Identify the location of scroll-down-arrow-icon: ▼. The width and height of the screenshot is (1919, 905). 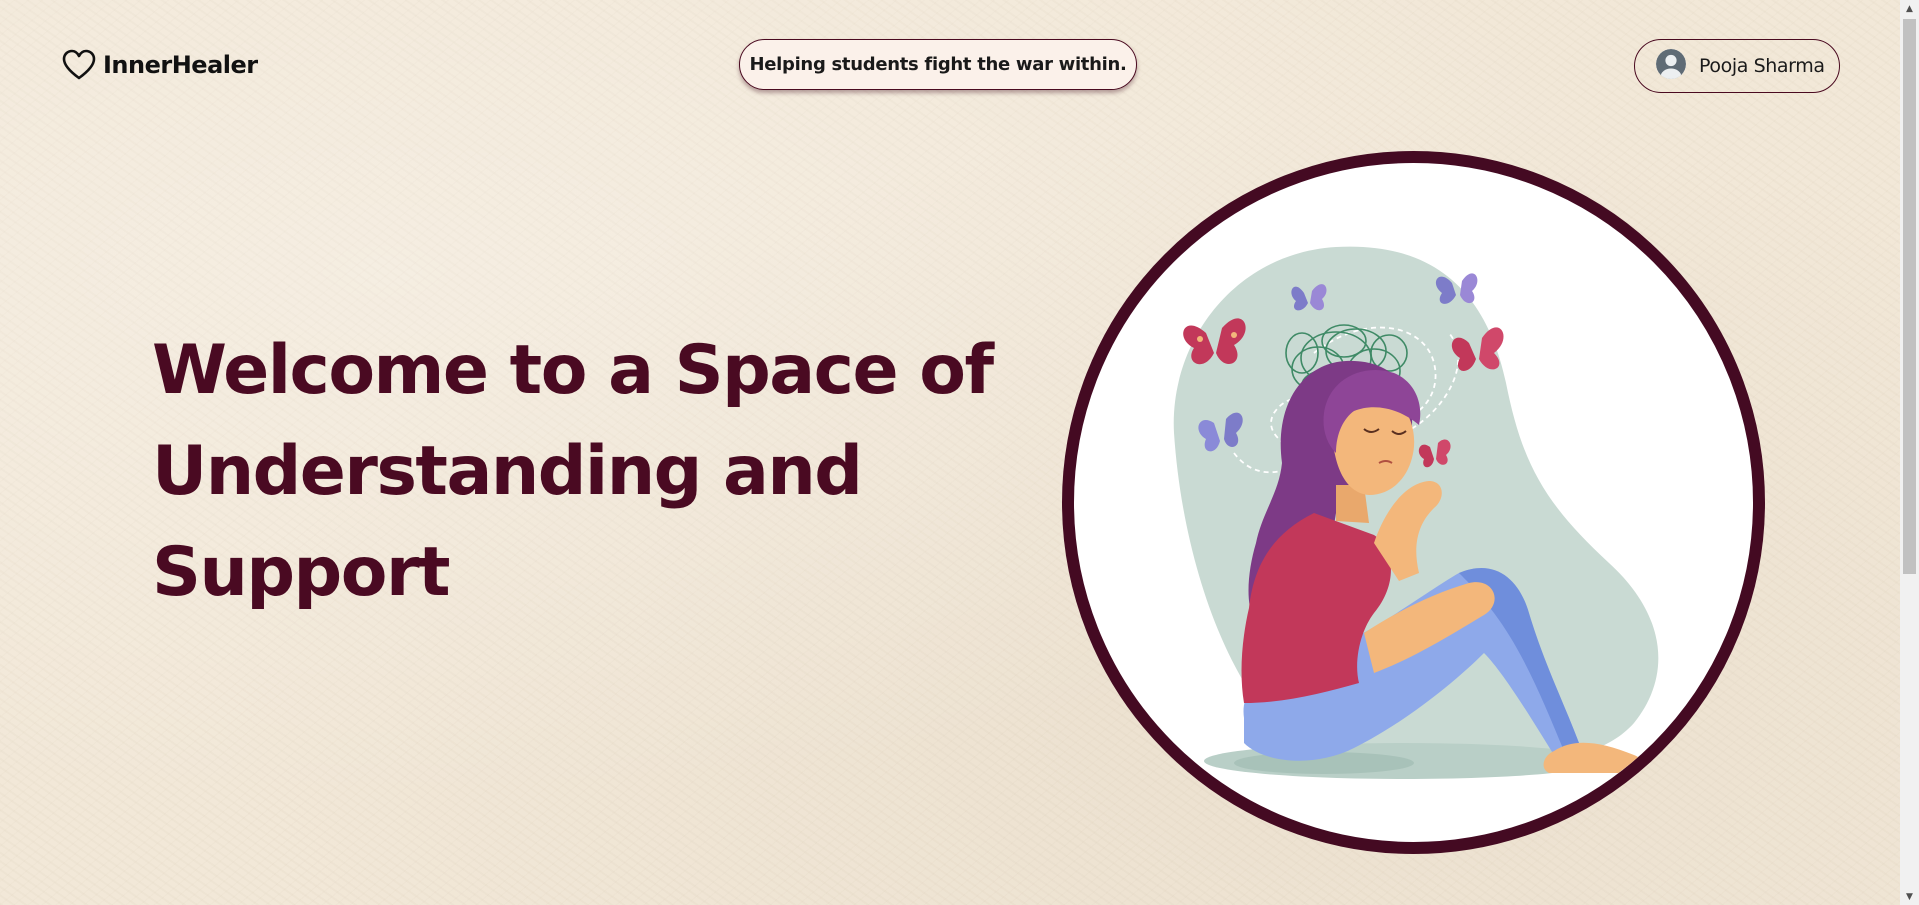
(1909, 896).